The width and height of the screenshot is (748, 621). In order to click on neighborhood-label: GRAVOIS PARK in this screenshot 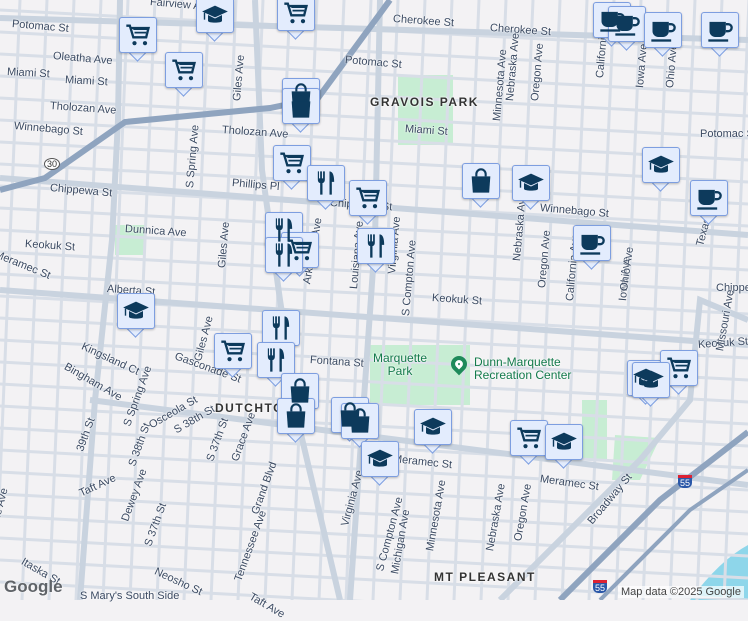, I will do `click(424, 102)`.